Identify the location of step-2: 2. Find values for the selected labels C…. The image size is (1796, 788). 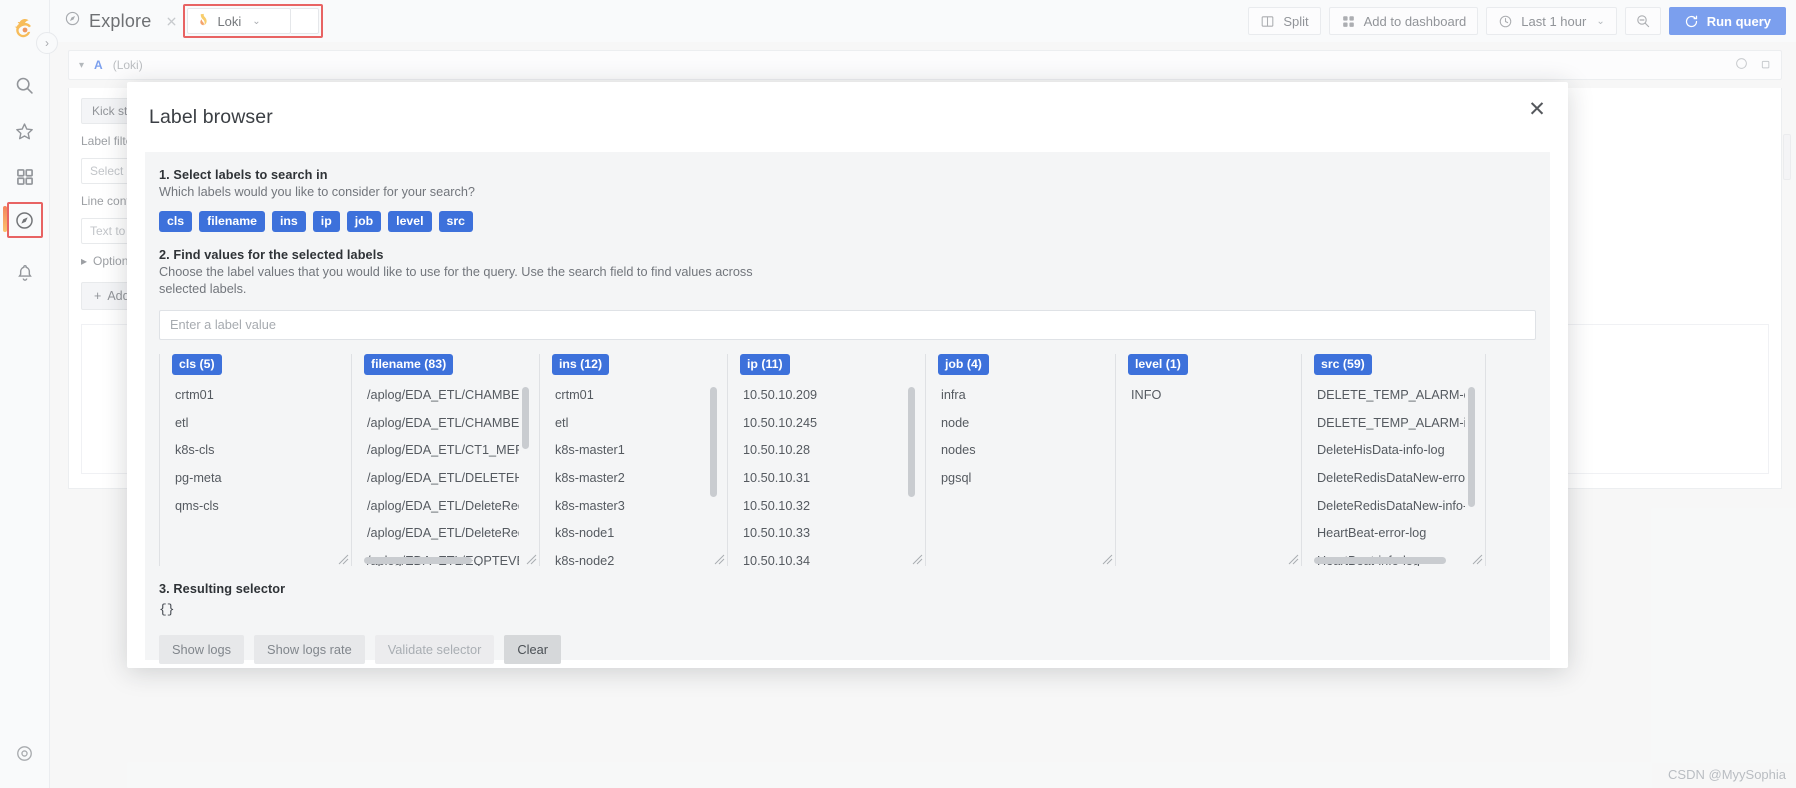
(847, 294).